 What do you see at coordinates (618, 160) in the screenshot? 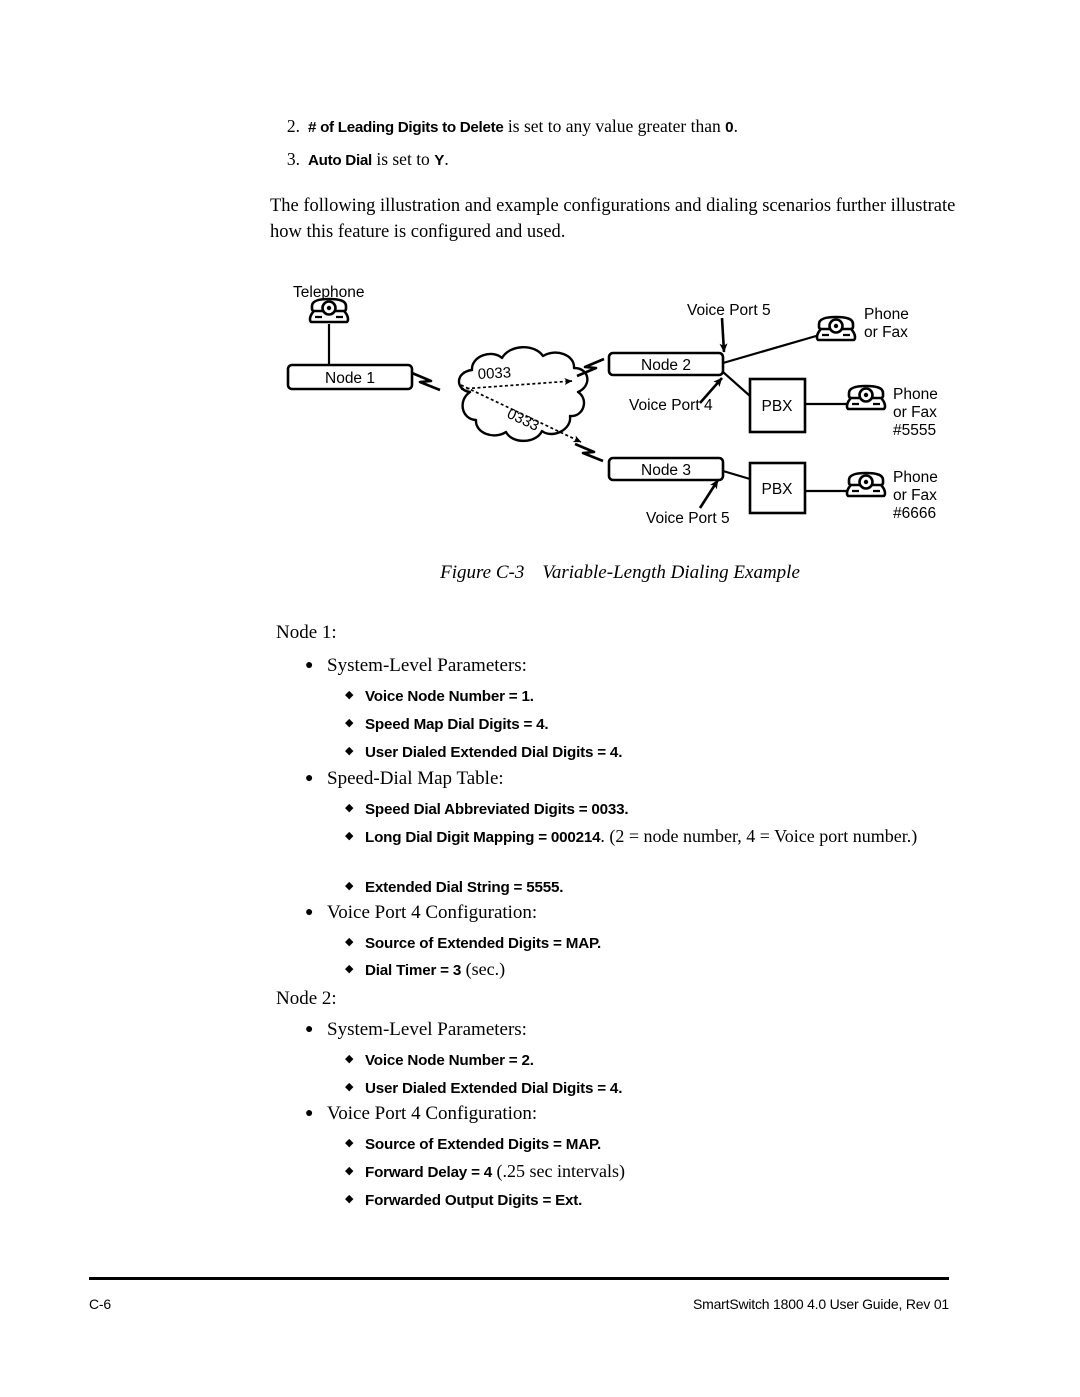
I see `list-item: 3. Auto Dial is set to Y.` at bounding box center [618, 160].